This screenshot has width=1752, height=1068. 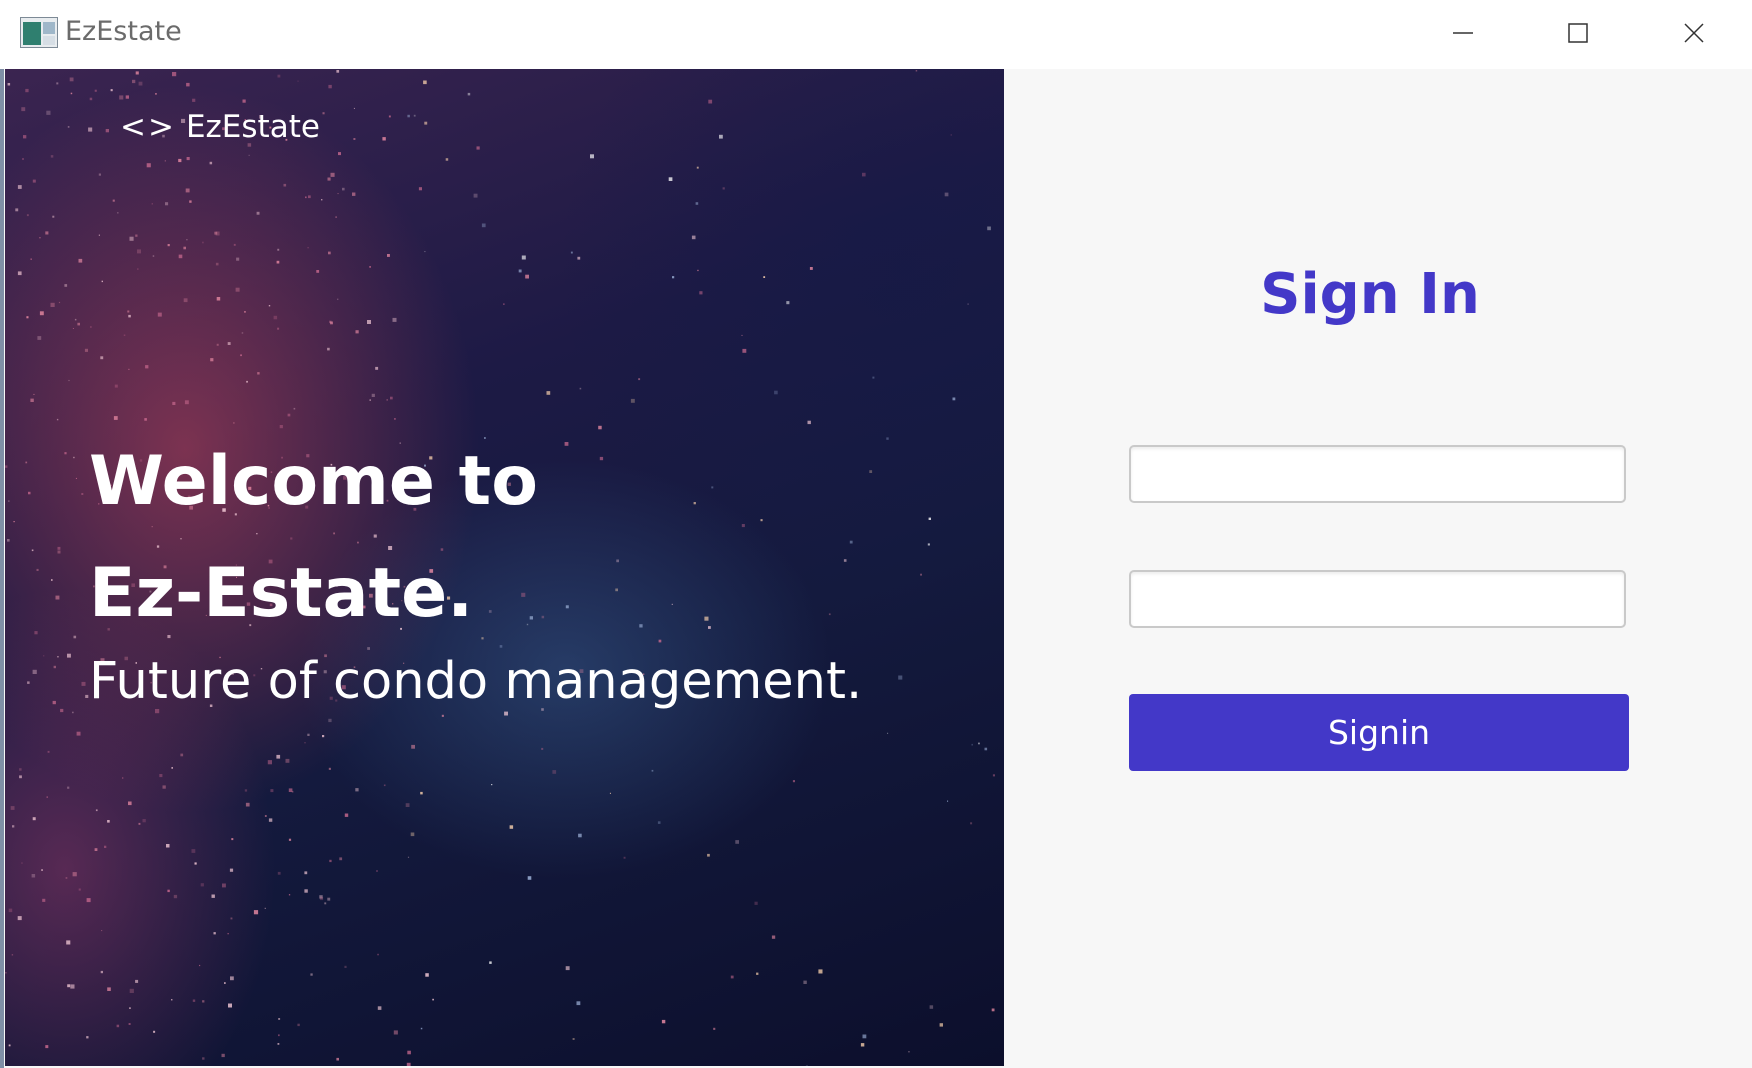 I want to click on welcome-line-2: Ez-Estate., so click(x=281, y=593).